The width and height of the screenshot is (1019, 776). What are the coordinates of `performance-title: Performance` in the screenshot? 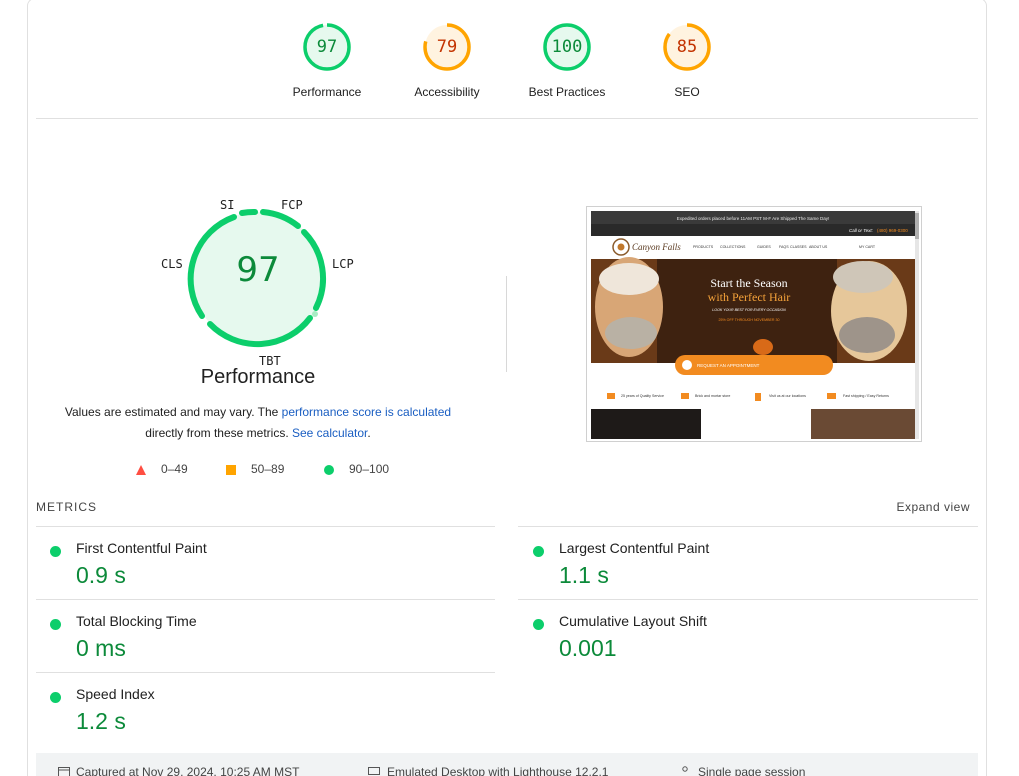 It's located at (258, 377).